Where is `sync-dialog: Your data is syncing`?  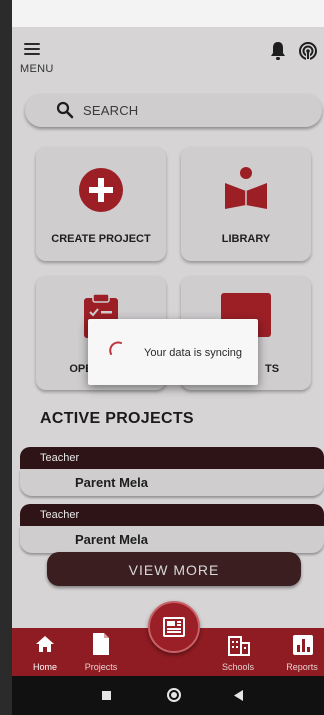
sync-dialog: Your data is syncing is located at coordinates (173, 352).